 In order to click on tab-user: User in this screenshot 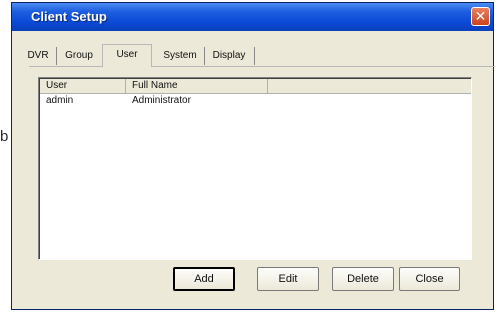, I will do `click(127, 55)`.